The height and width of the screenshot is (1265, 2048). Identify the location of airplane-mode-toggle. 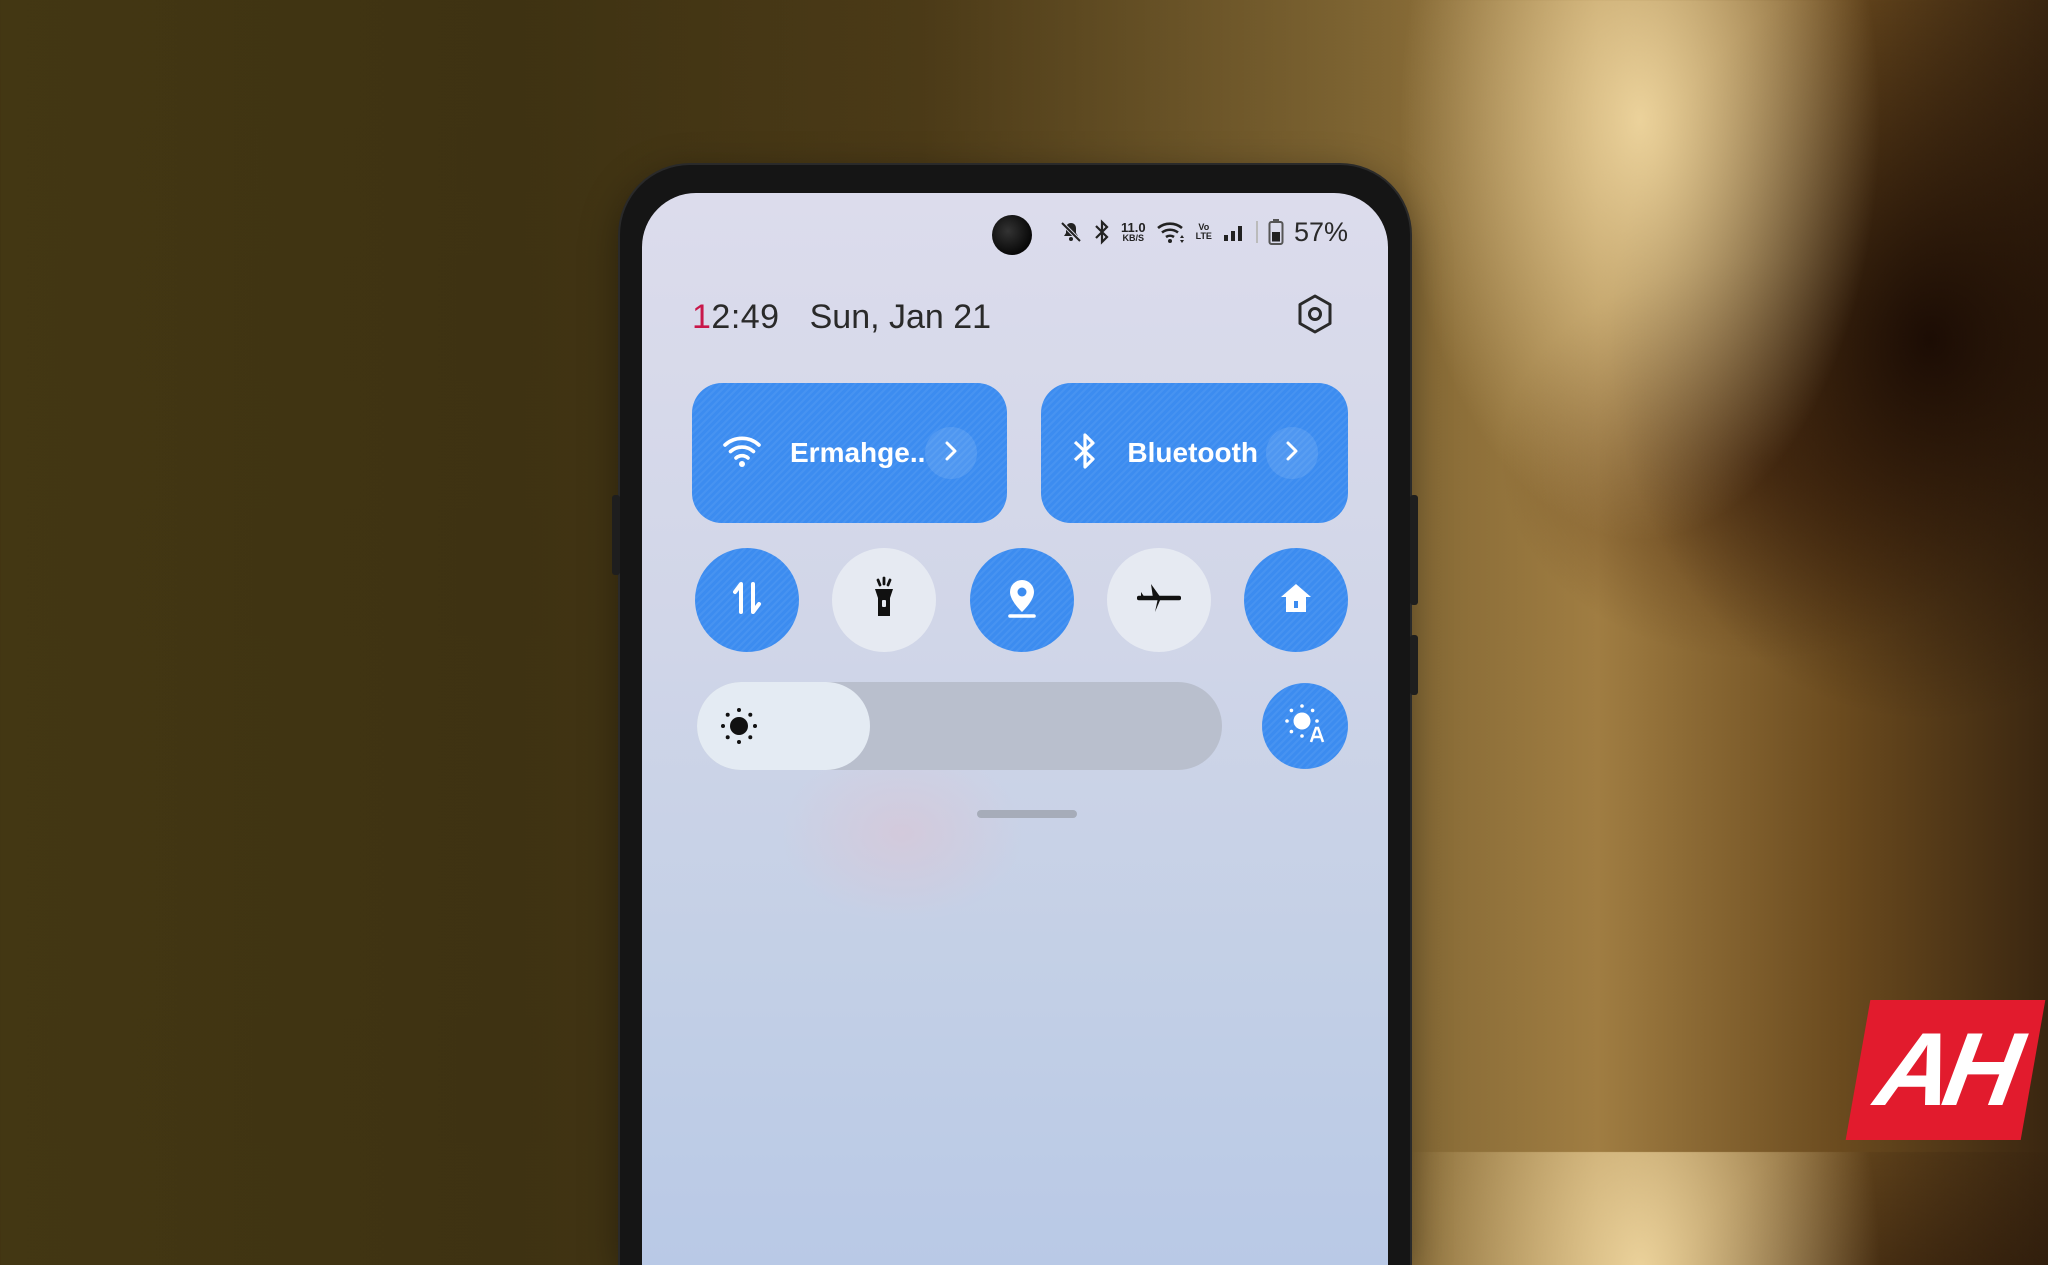
(1158, 600).